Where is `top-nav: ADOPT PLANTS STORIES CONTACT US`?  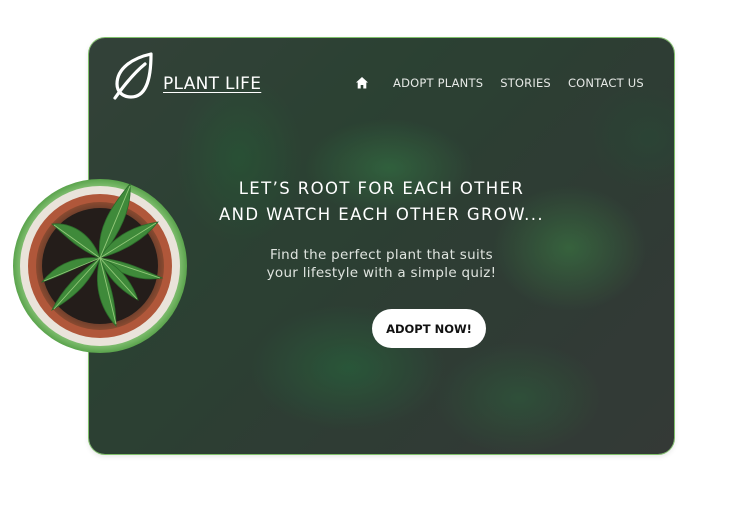
top-nav: ADOPT PLANTS STORIES CONTACT US is located at coordinates (499, 83).